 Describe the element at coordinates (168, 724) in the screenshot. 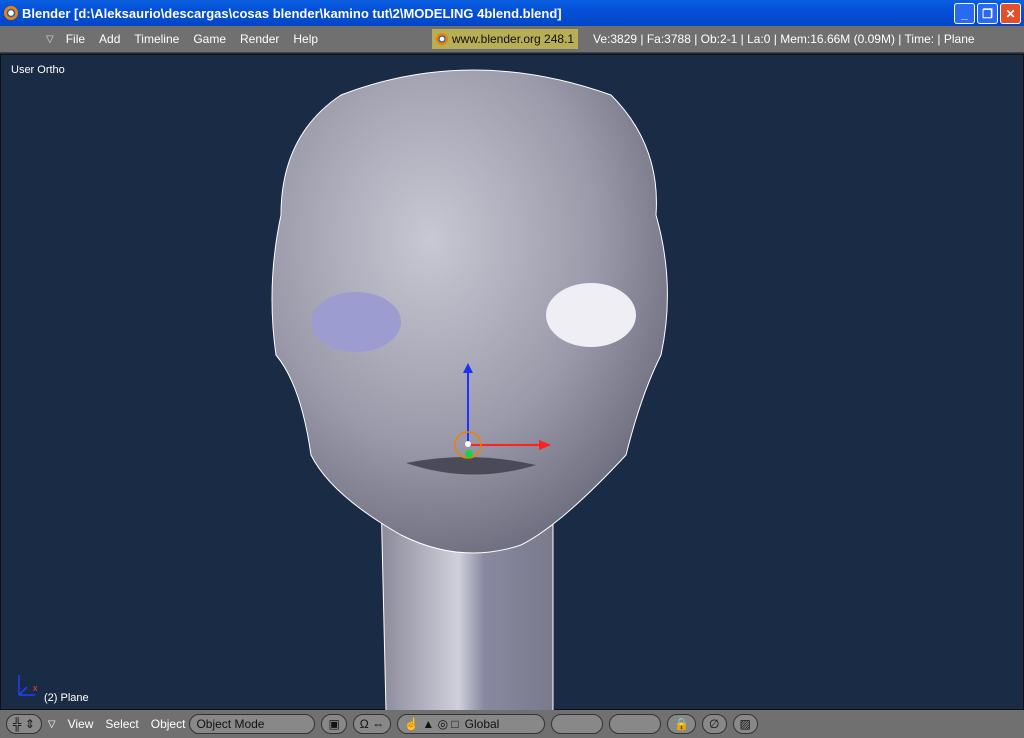

I see `menu-object: Object` at that location.